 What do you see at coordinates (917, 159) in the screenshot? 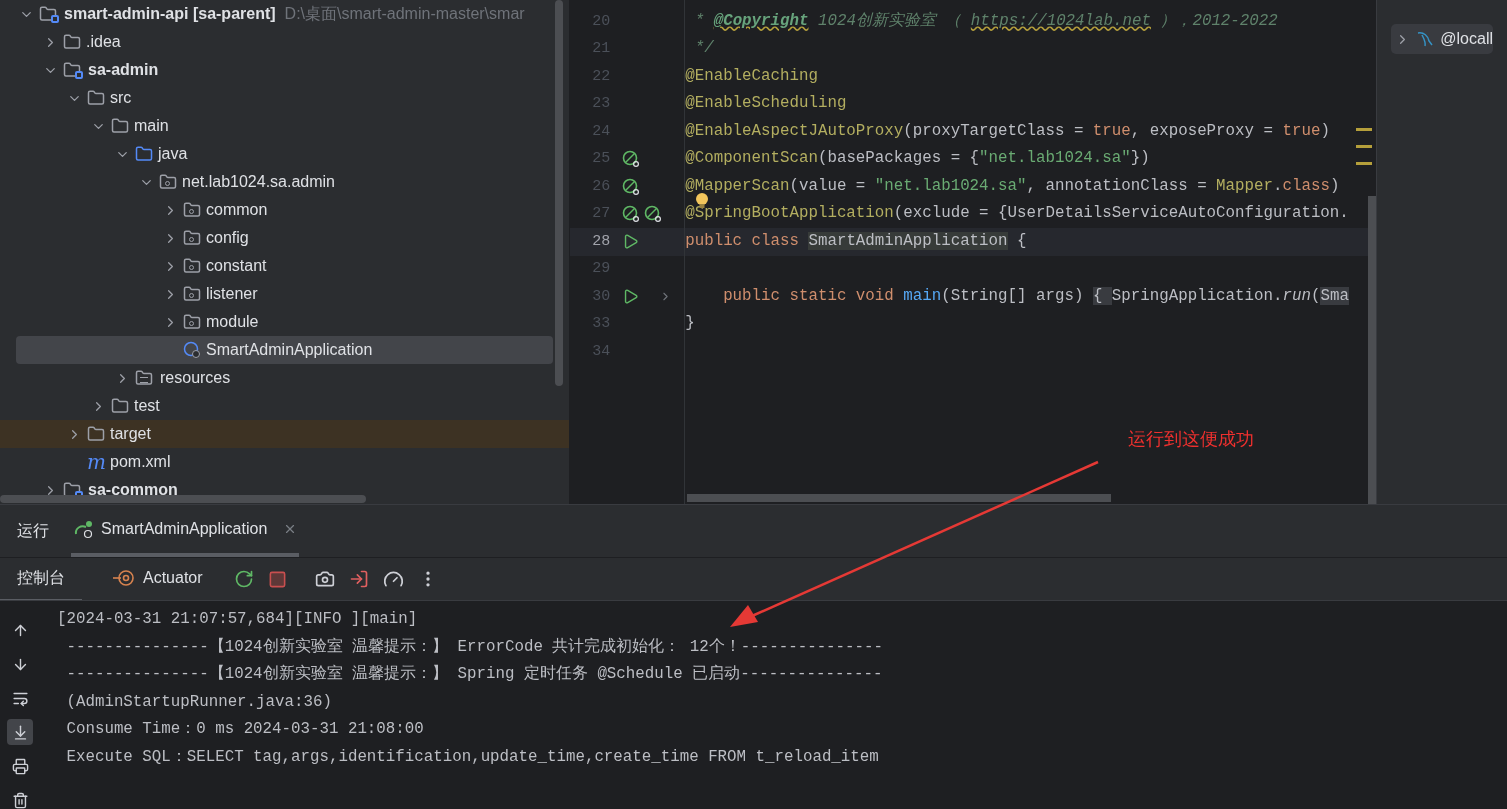
I see `code-line: @ComponentScan(basePackages = {"net.lab1024.sa"})` at bounding box center [917, 159].